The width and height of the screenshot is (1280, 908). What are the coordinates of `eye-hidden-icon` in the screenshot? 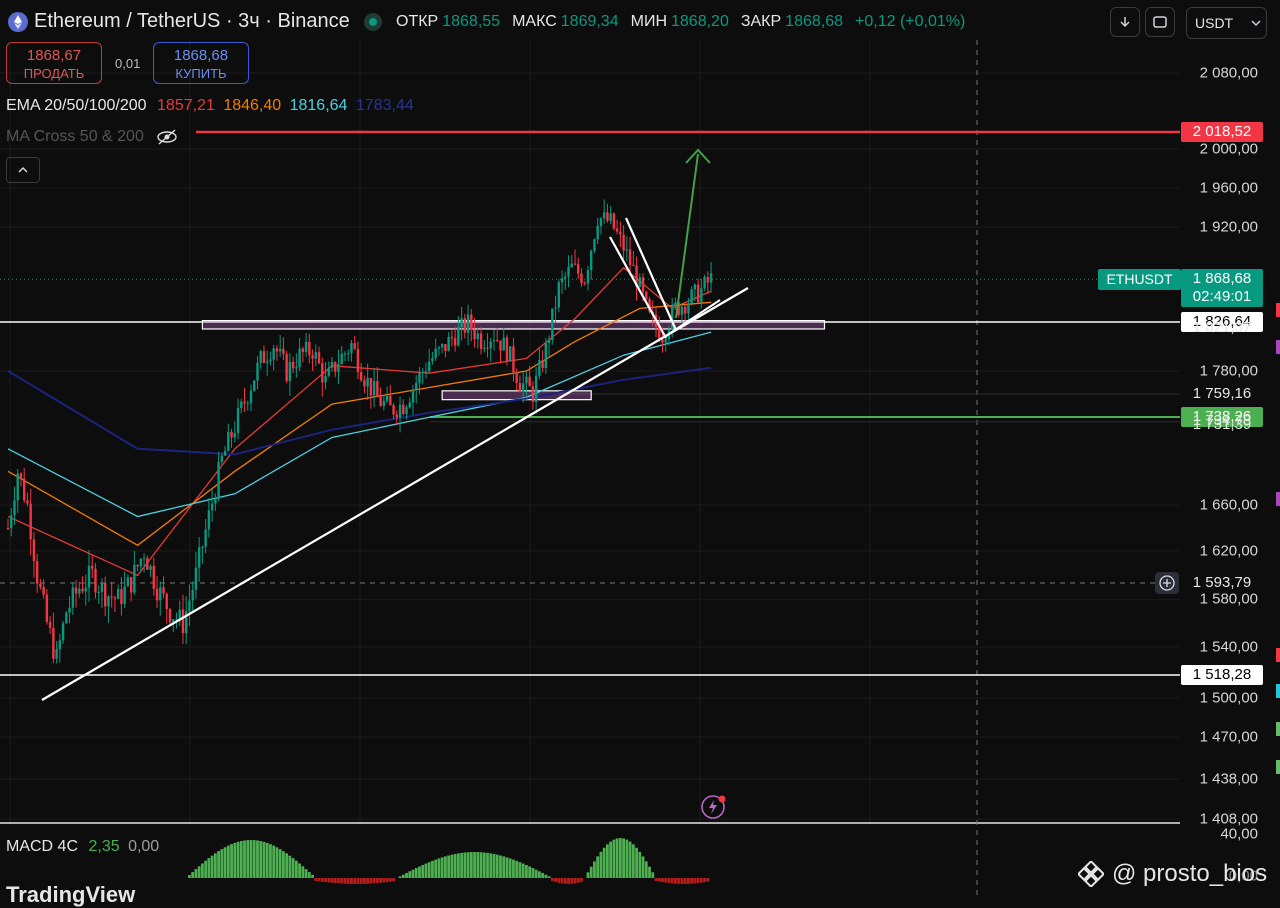 It's located at (167, 137).